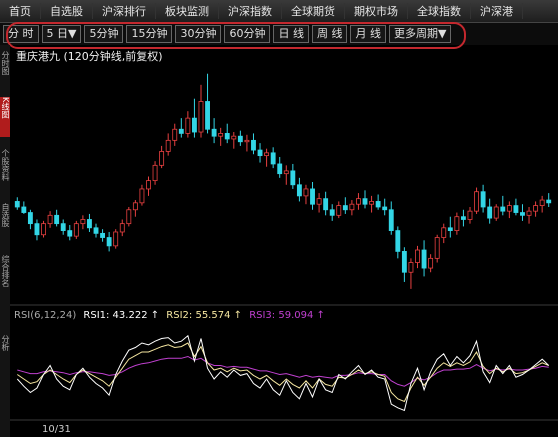  What do you see at coordinates (45, 315) in the screenshot?
I see `rsi-indicator-label: RSI(6,12,24)` at bounding box center [45, 315].